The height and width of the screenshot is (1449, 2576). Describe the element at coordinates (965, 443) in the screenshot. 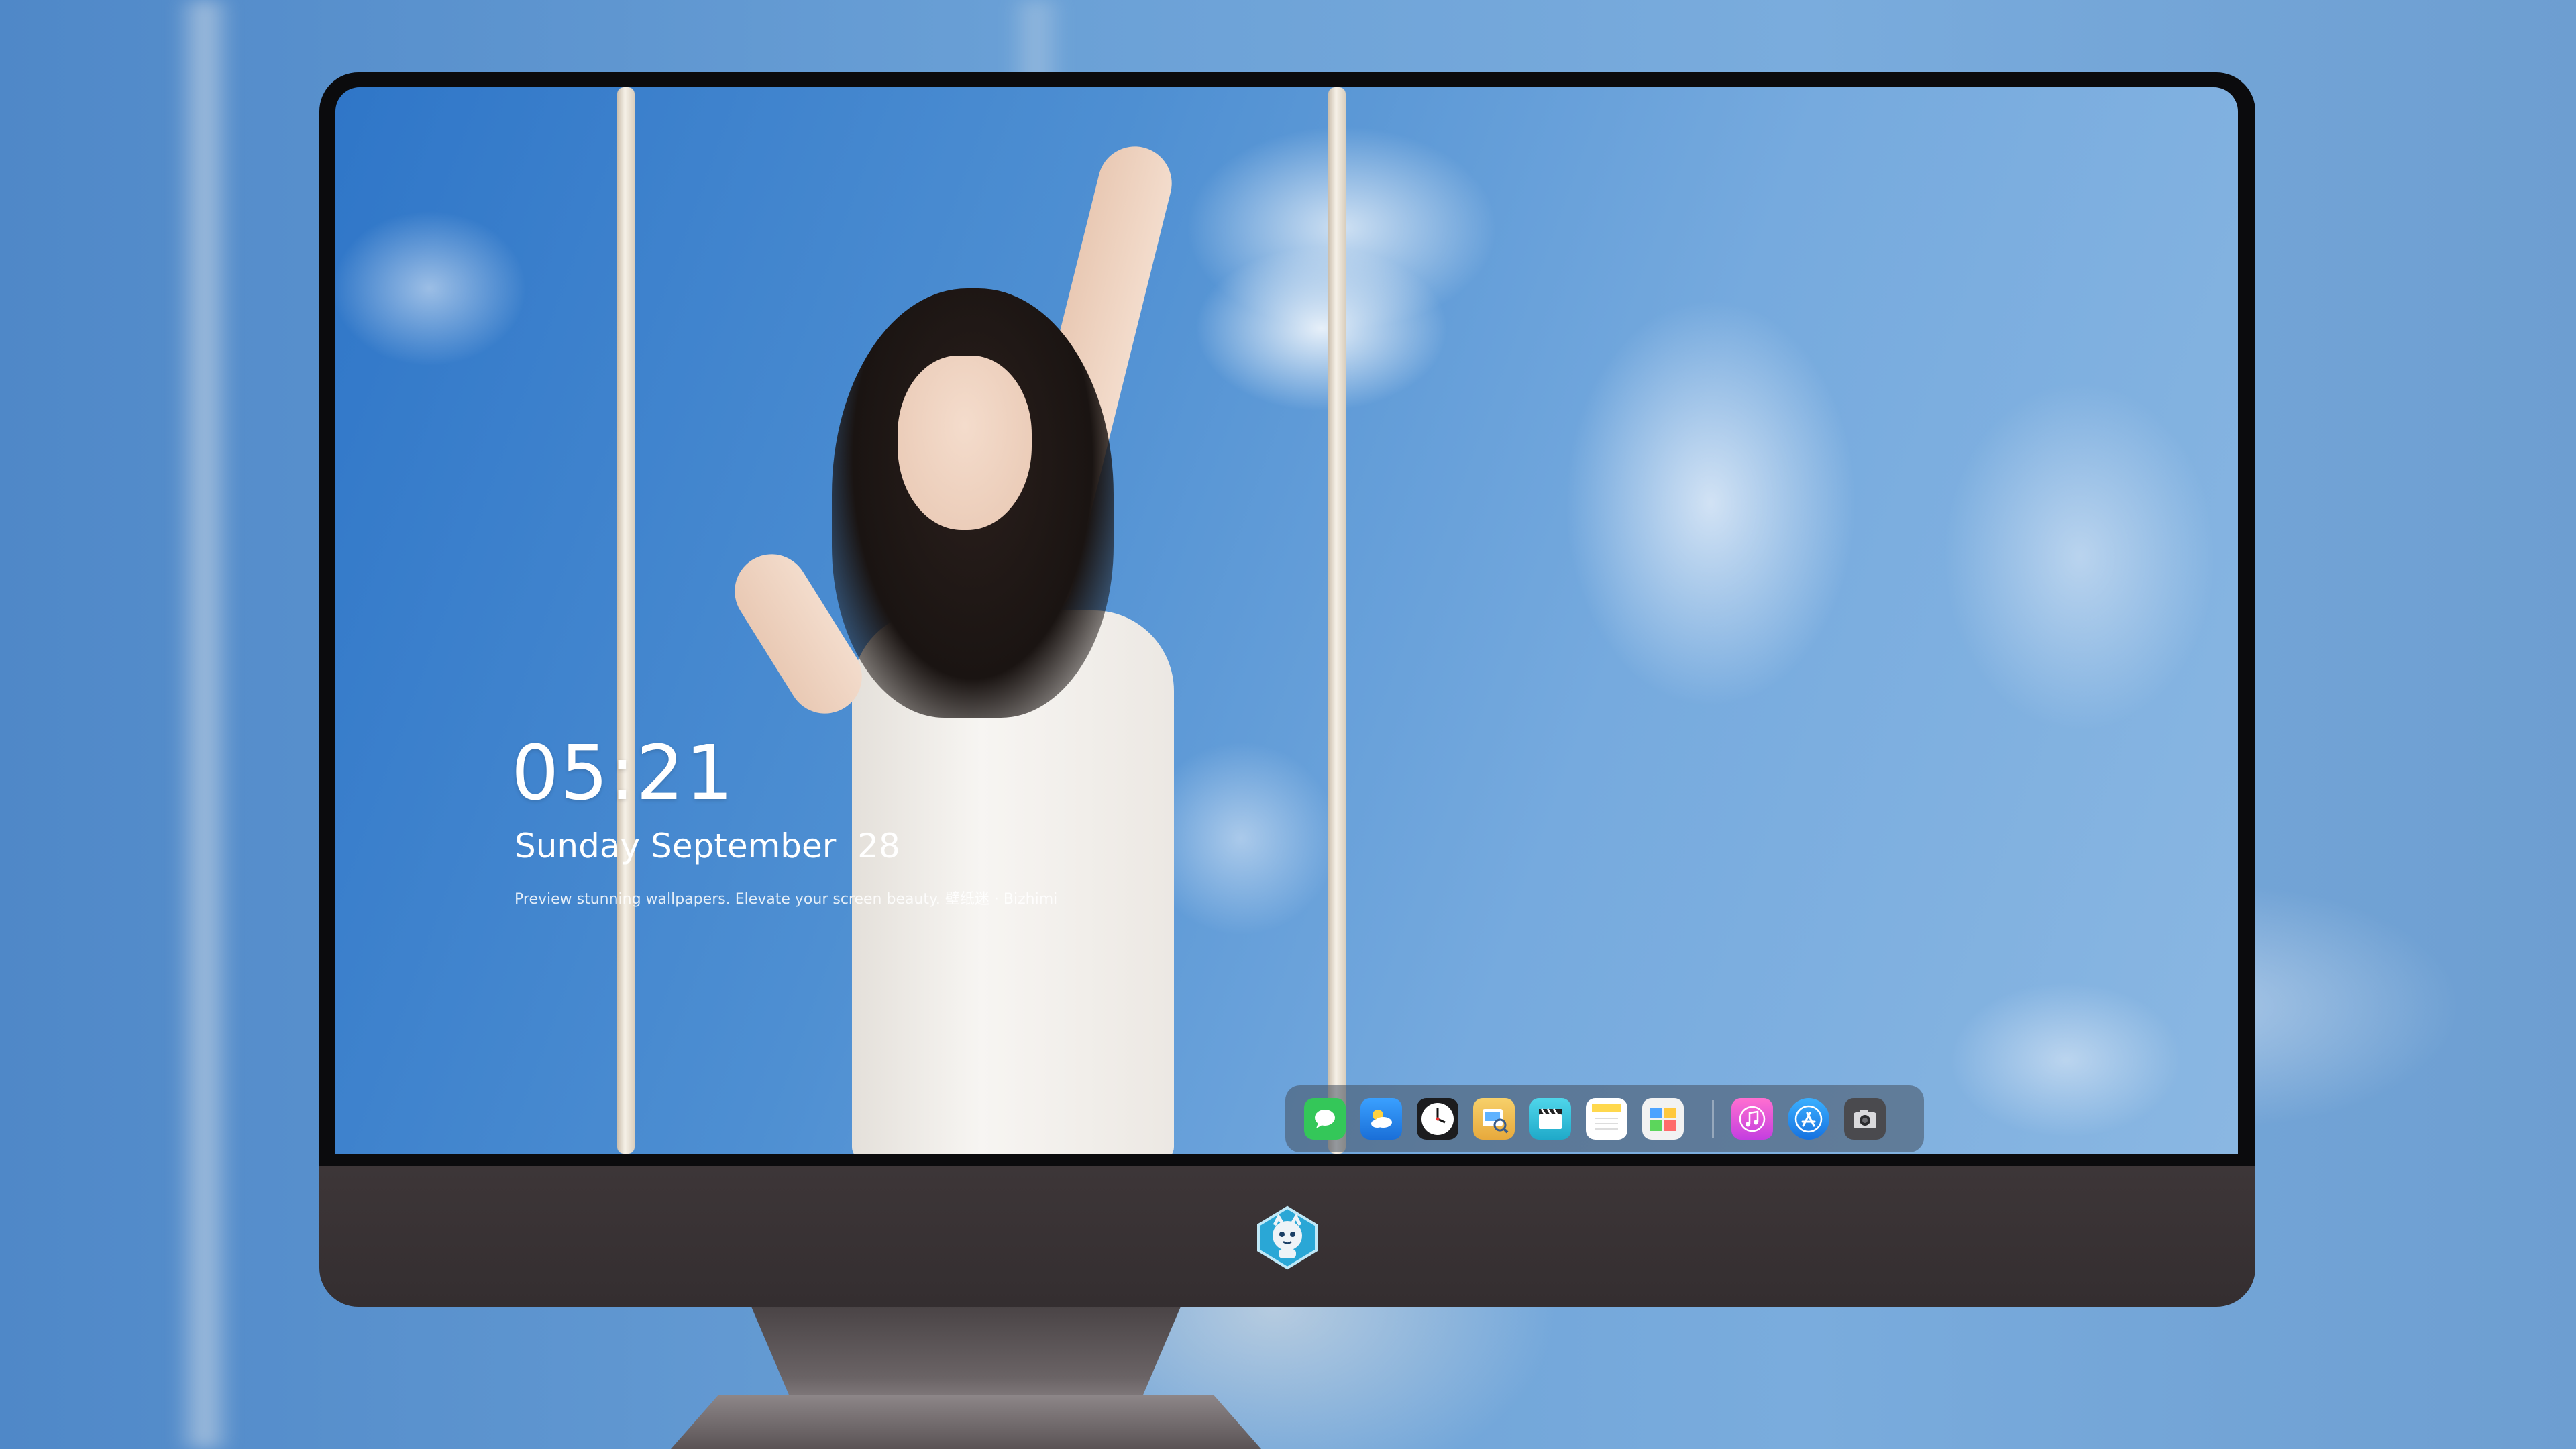

I see `wallpaper-figure-face` at that location.